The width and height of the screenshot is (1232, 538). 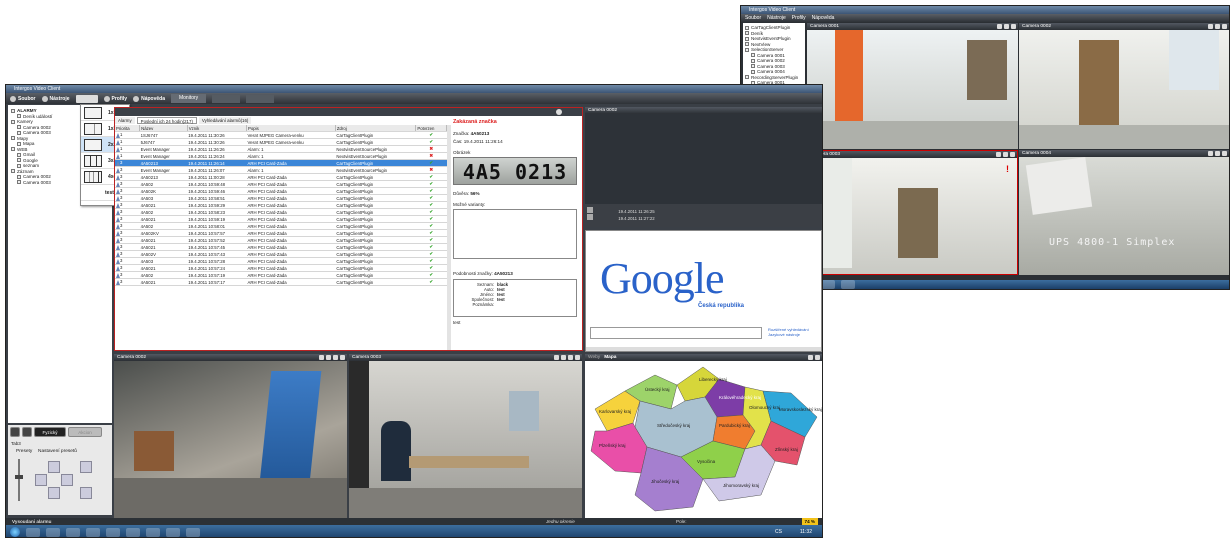 I want to click on rewind-icon, so click(x=590, y=217).